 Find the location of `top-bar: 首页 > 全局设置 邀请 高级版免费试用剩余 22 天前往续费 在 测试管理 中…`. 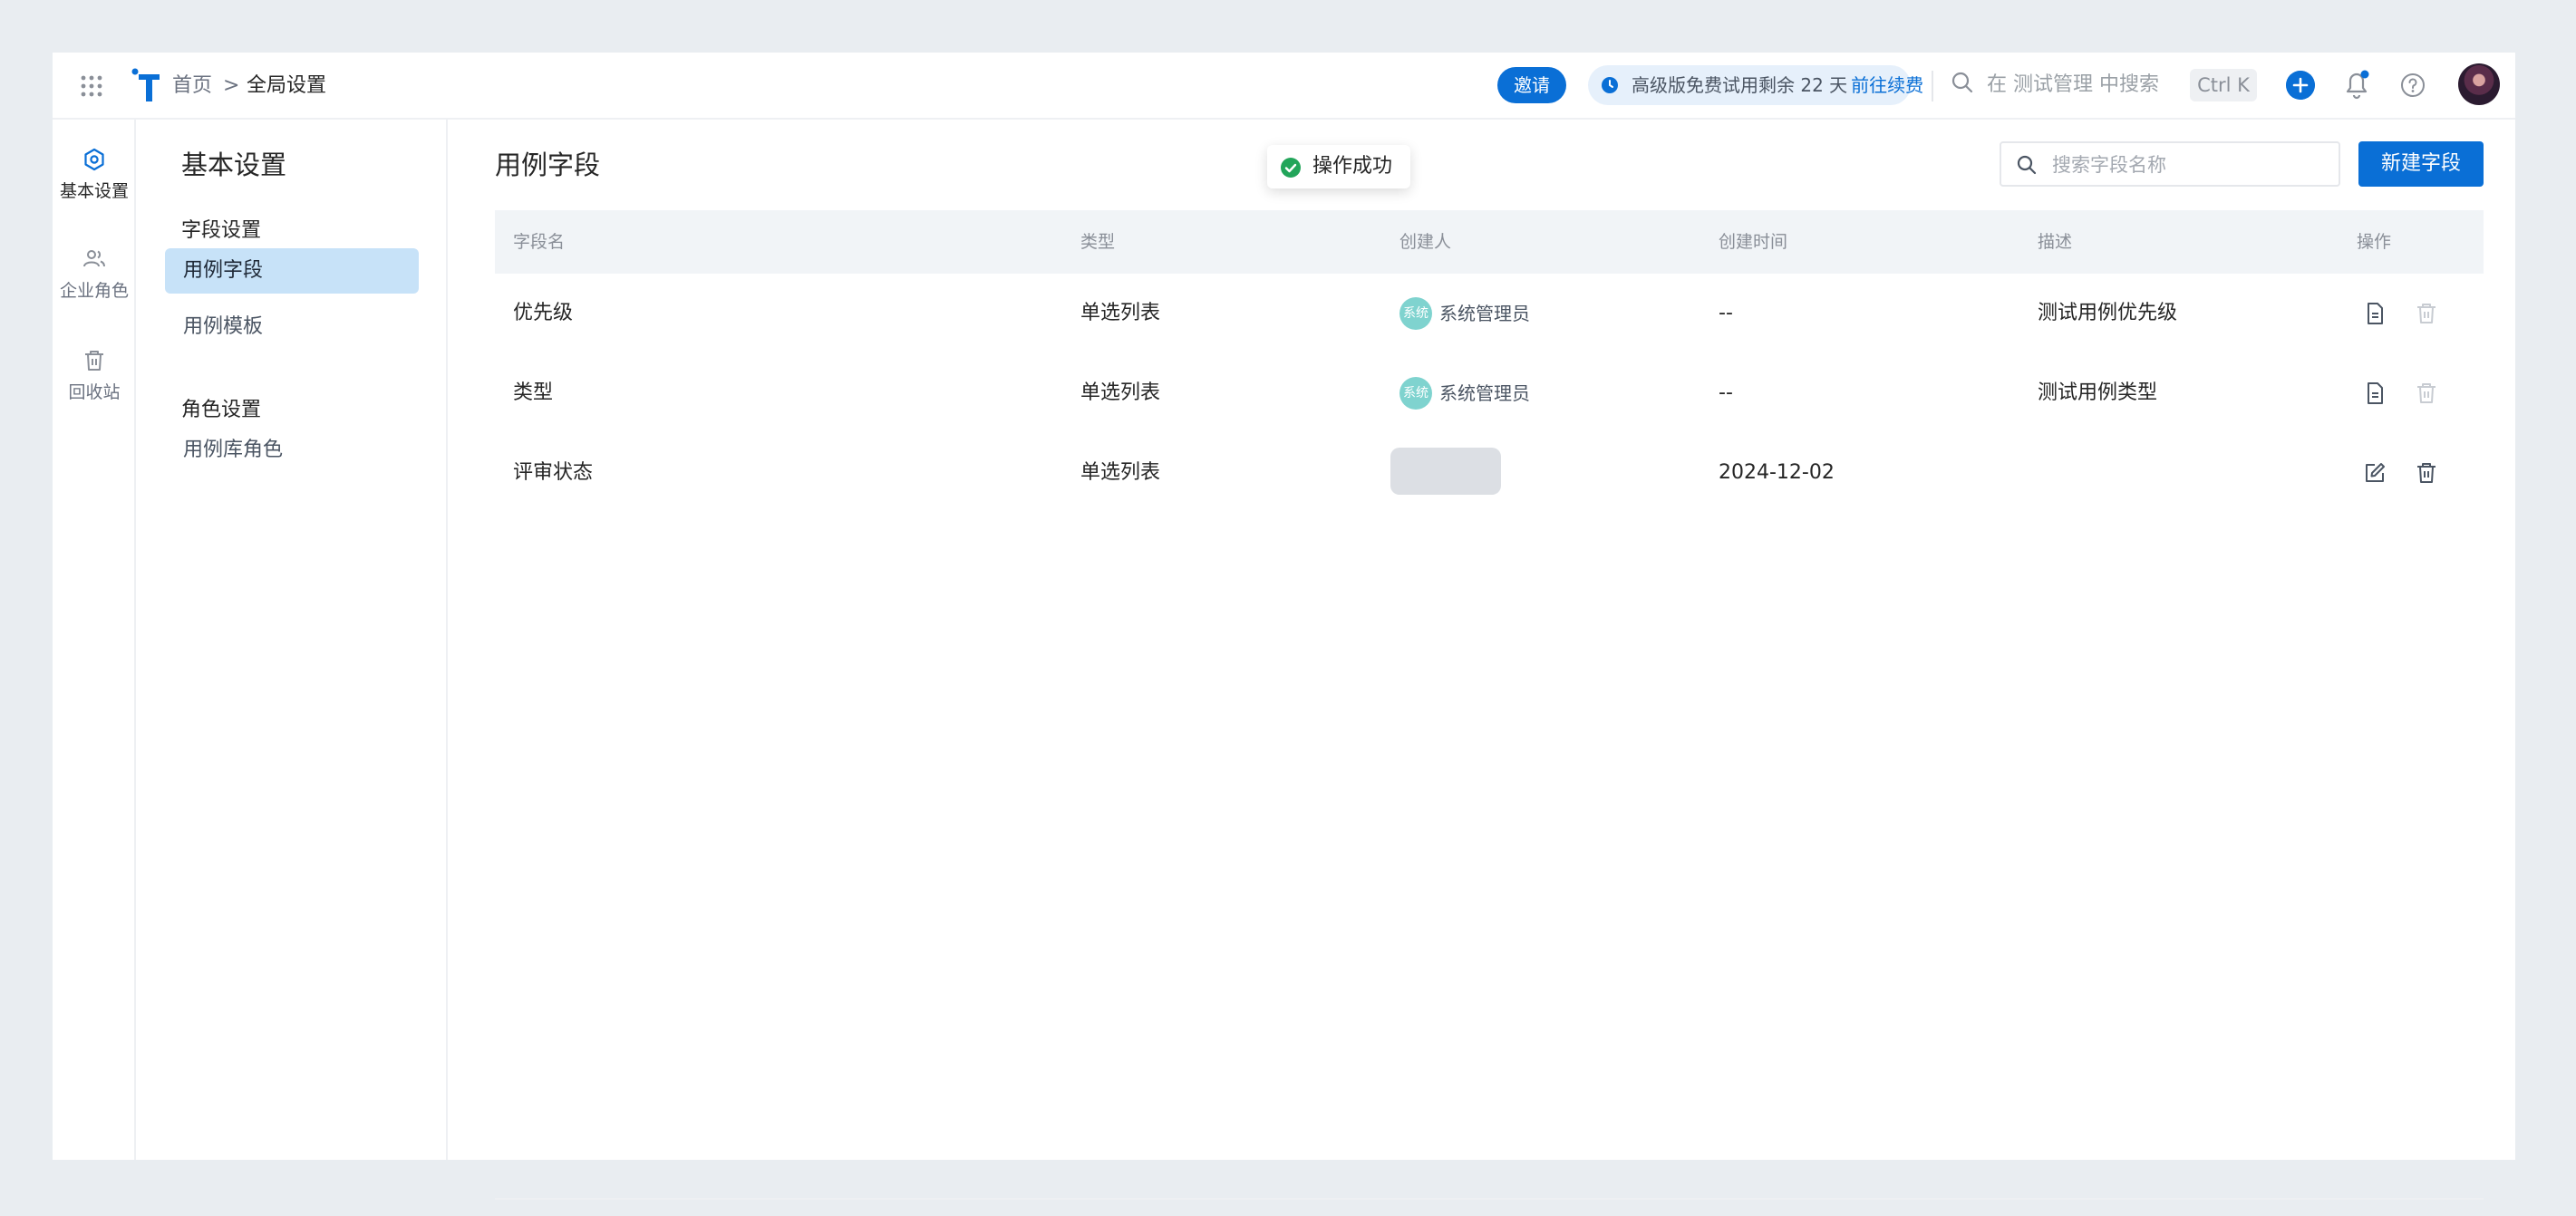

top-bar: 首页 > 全局设置 邀请 高级版免费试用剩余 22 天前往续费 在 测试管理 中… is located at coordinates (1284, 86).